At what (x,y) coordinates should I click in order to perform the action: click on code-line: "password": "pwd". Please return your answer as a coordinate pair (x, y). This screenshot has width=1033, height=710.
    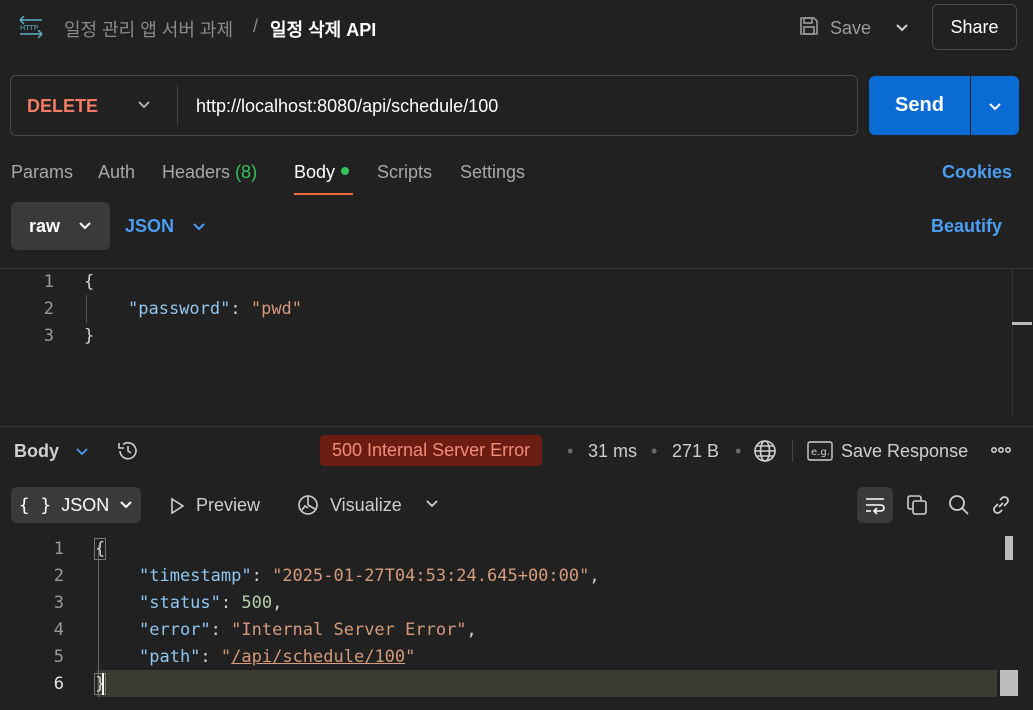
    Looking at the image, I should click on (215, 309).